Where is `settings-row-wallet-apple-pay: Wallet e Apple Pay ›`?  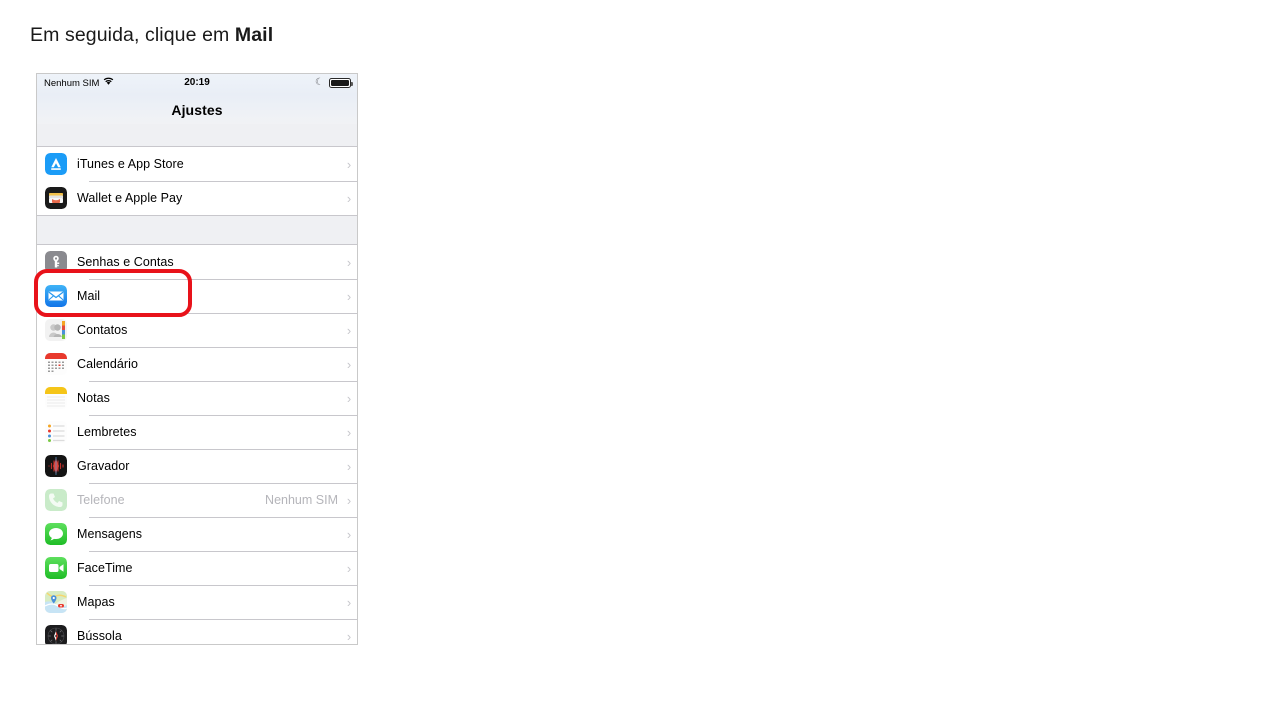 settings-row-wallet-apple-pay: Wallet e Apple Pay › is located at coordinates (197, 198).